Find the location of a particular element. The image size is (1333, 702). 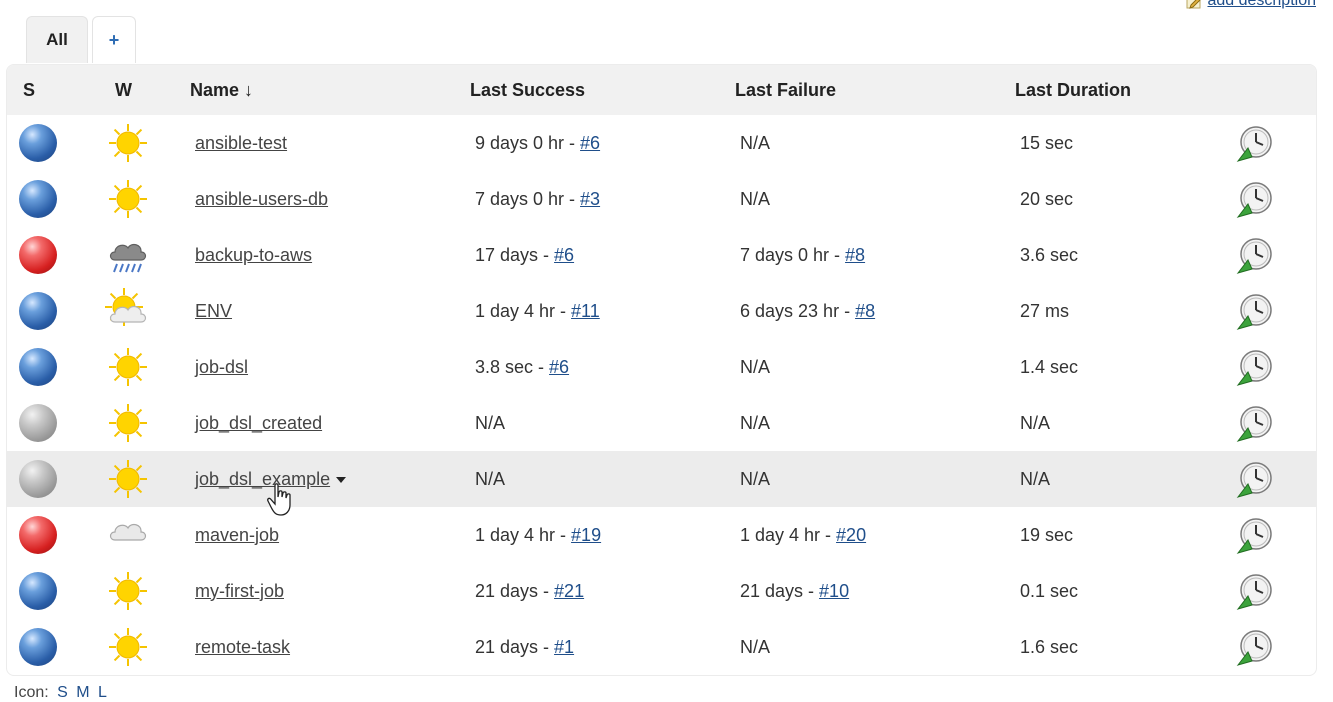

icon-size-l: L is located at coordinates (102, 692).